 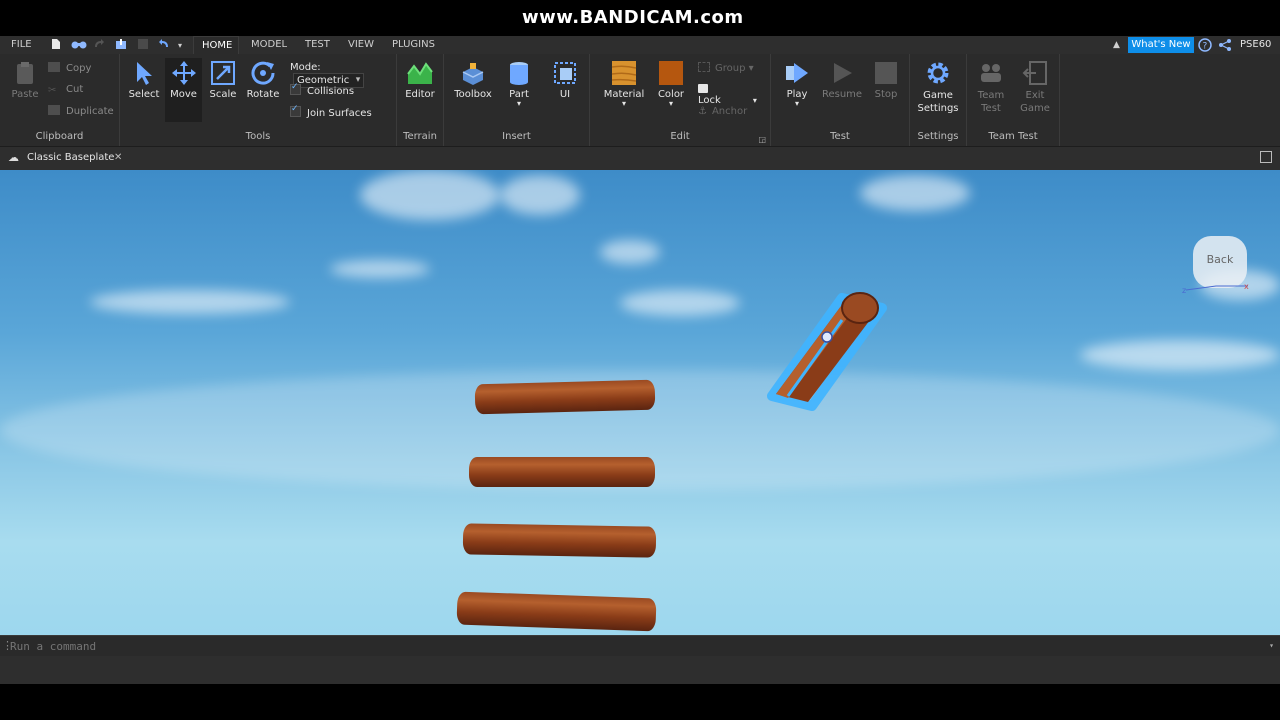 I want to click on whats-new-button: What's New, so click(x=1161, y=45).